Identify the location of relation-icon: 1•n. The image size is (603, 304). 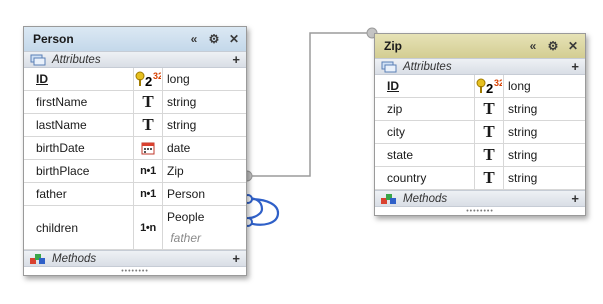
(148, 227).